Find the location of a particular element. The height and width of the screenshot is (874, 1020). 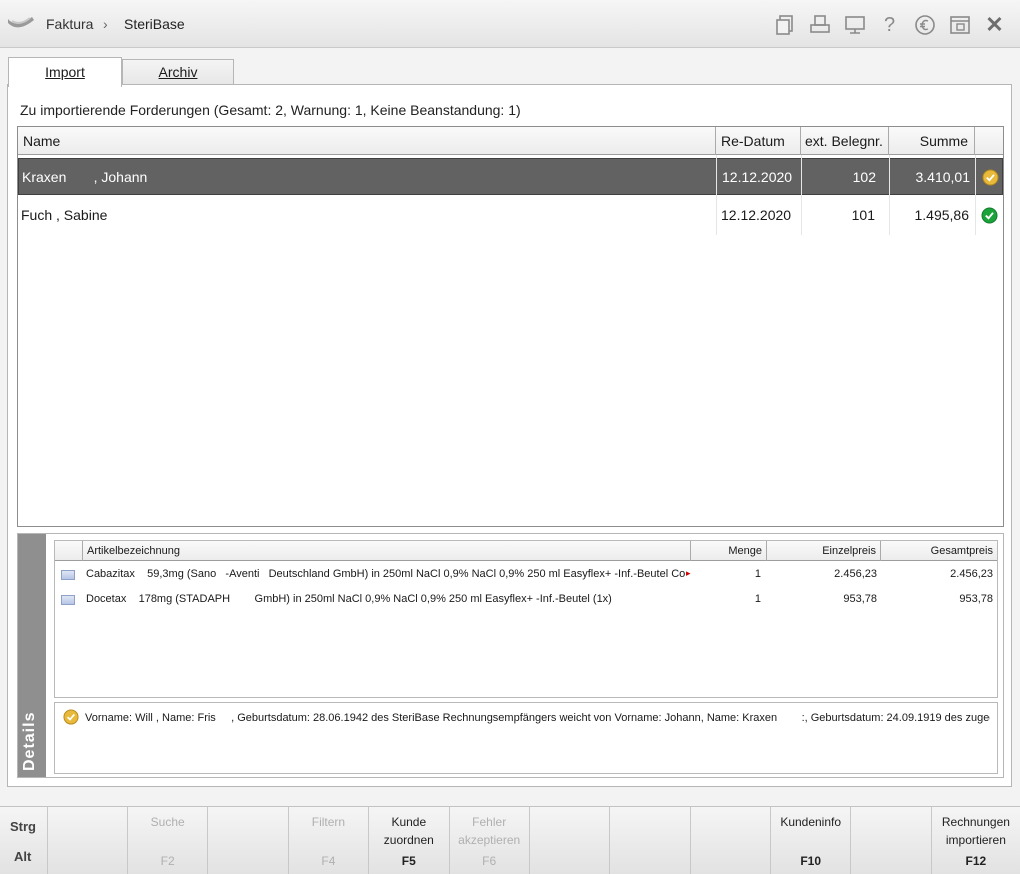

cell-gesamtpreis: 2.456,23 is located at coordinates (971, 574).